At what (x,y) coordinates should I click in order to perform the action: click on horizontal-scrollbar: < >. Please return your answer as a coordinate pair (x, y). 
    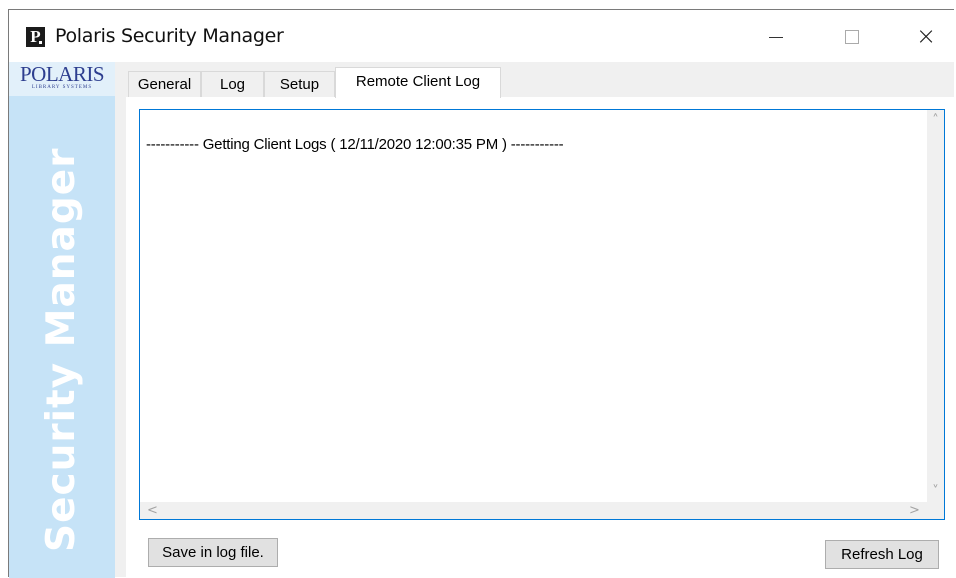
    Looking at the image, I should click on (533, 510).